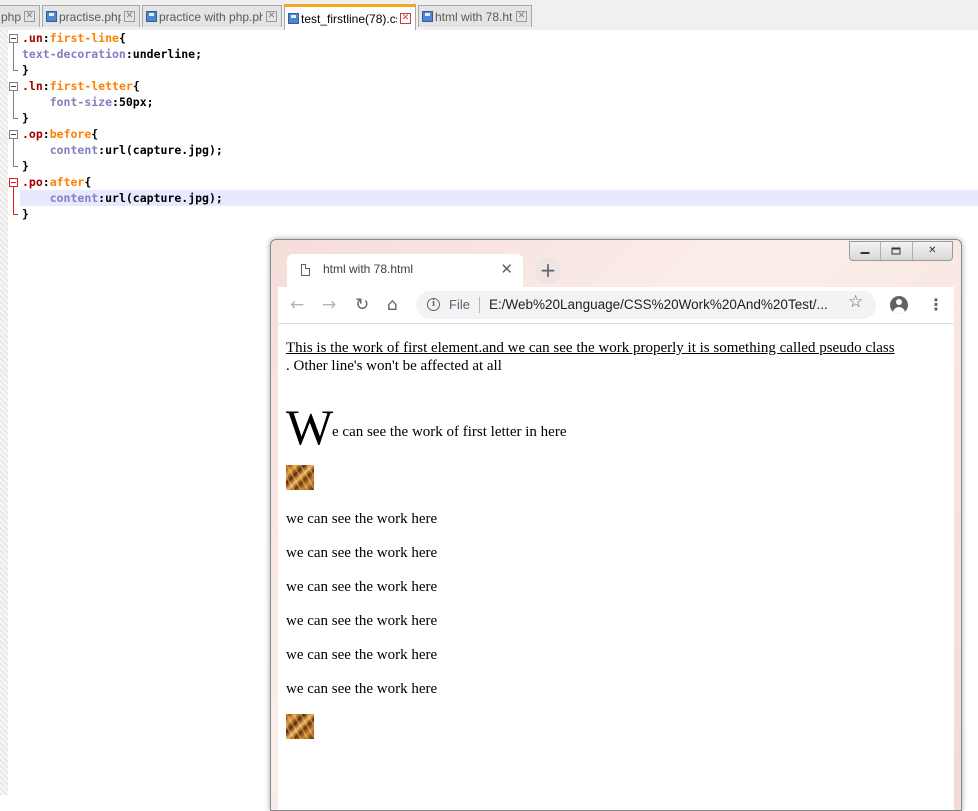 This screenshot has width=978, height=811. I want to click on address-separator, so click(479, 305).